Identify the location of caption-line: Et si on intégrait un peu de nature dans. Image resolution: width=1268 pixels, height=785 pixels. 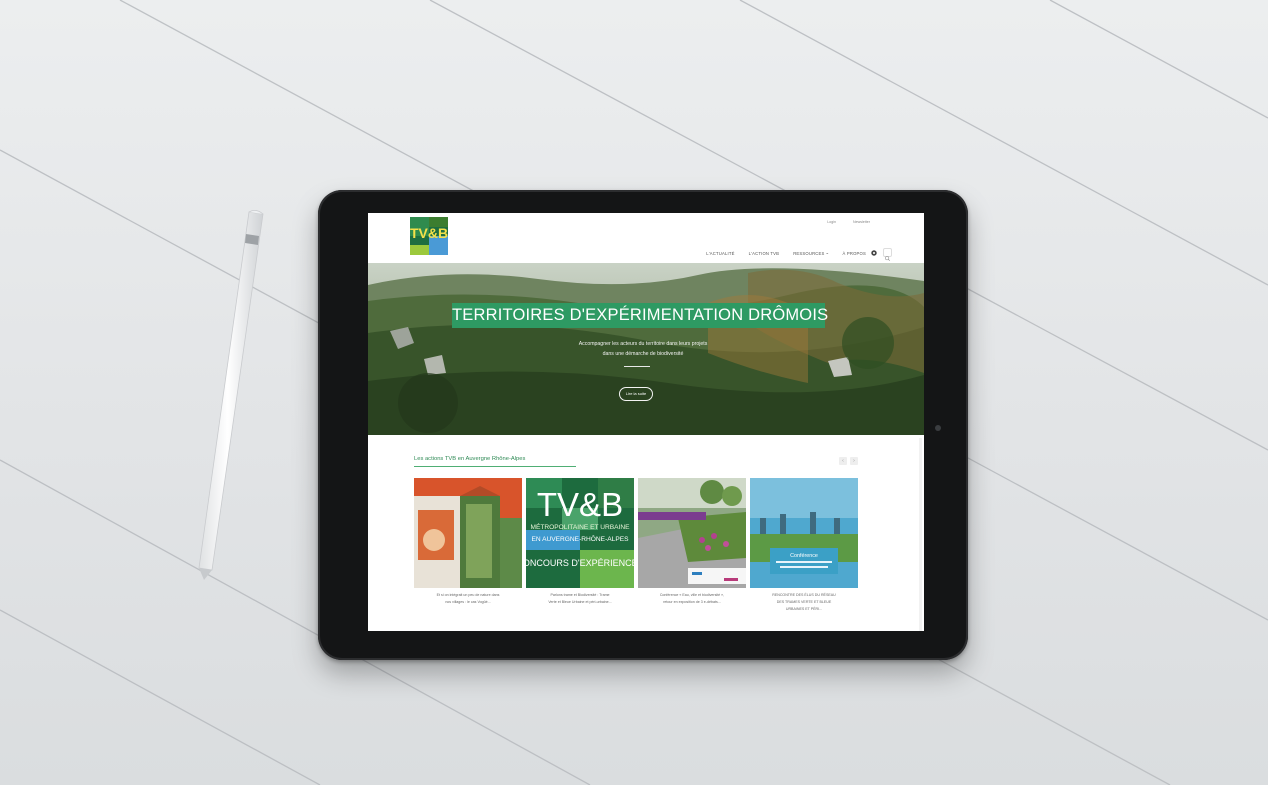
(468, 595).